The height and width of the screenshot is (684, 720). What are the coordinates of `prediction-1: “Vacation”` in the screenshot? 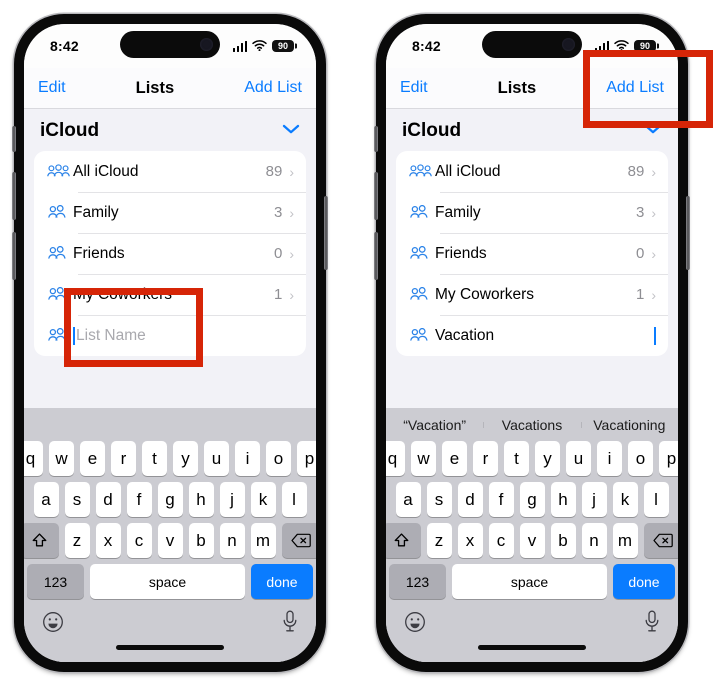 It's located at (434, 425).